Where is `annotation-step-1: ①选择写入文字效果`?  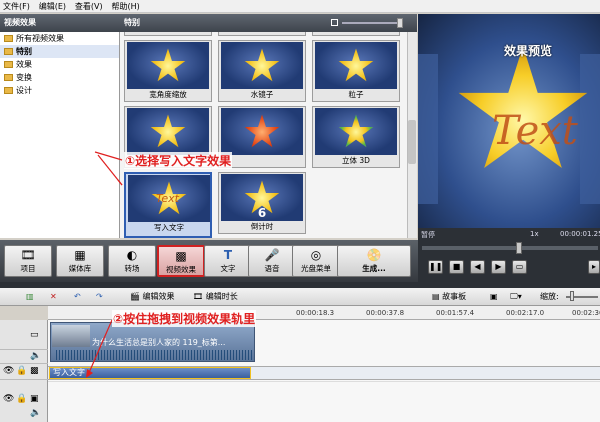
annotation-step-1: ①选择写入文字效果 is located at coordinates (178, 160).